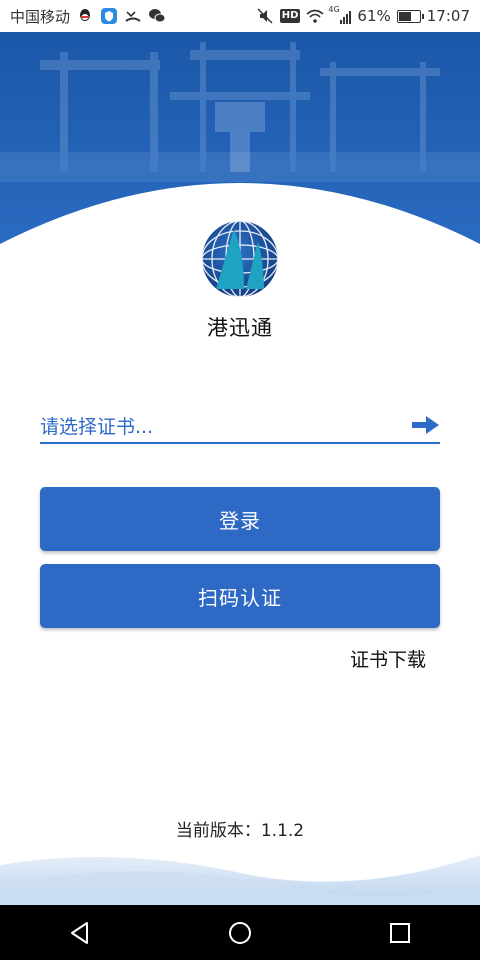  Describe the element at coordinates (265, 16) in the screenshot. I see `mute-icon` at that location.